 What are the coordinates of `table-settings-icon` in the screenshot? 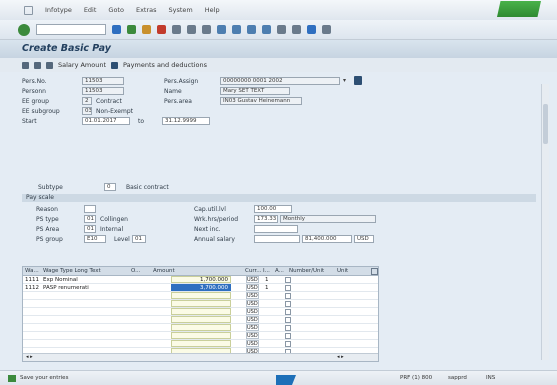 It's located at (374, 271).